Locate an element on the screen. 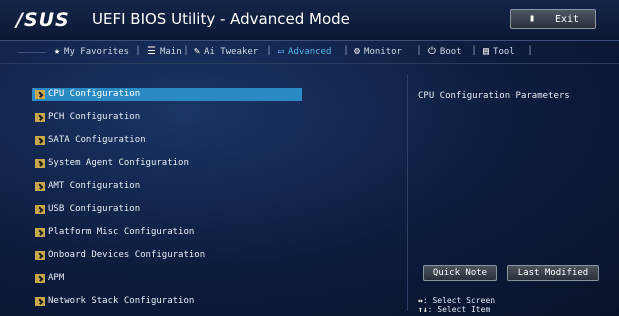  nav-left-line is located at coordinates (32, 52).